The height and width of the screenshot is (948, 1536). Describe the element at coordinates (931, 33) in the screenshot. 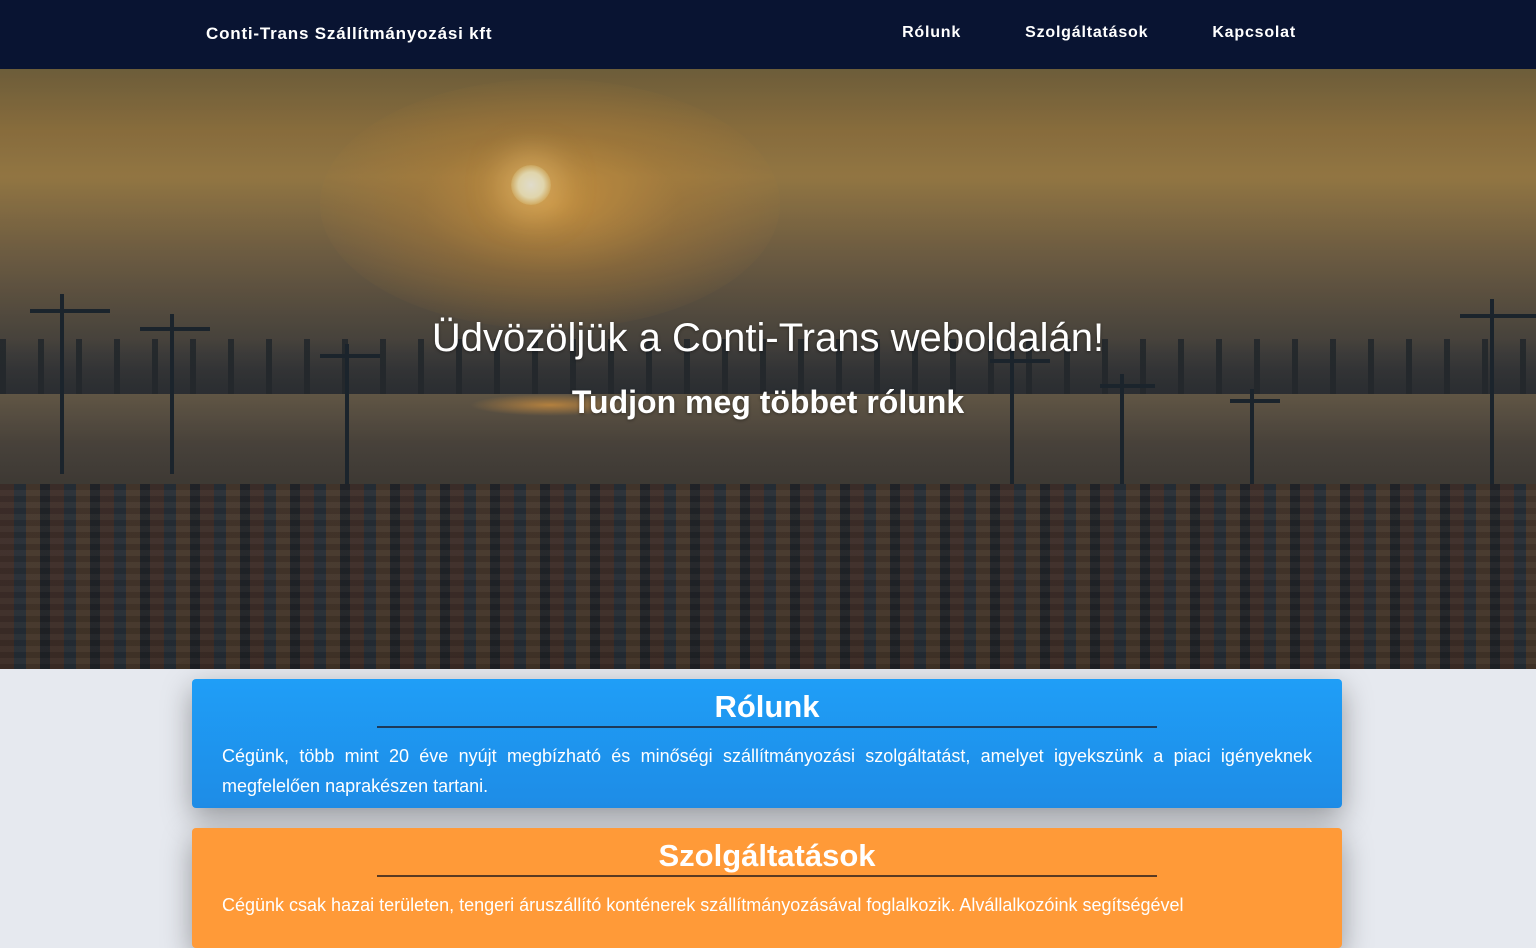

I see `nav-link-rolunk: Rólunk` at that location.